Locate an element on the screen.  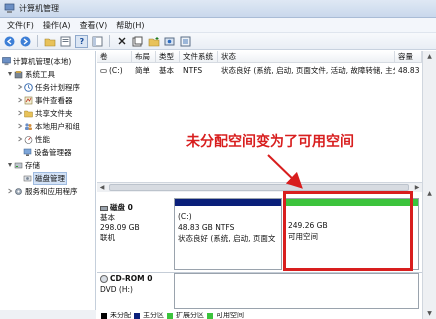
tree-label: 磁盘管理 is located at coordinates (50, 178).